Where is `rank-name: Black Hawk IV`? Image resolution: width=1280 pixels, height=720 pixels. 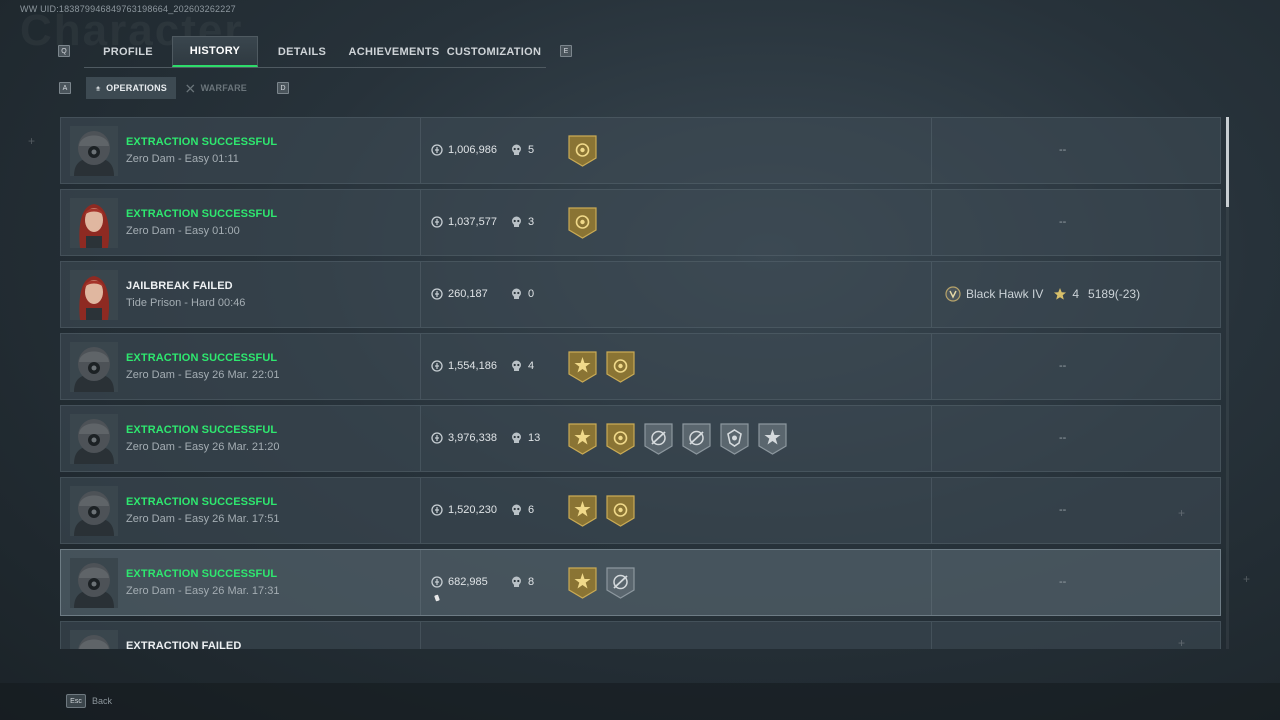
rank-name: Black Hawk IV is located at coordinates (1005, 294).